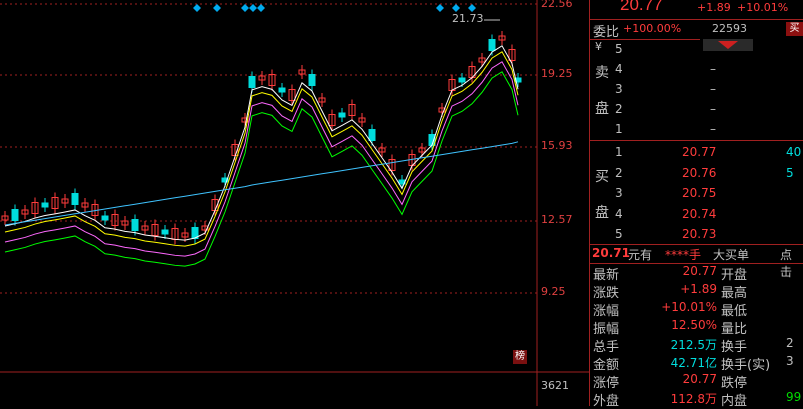 The image size is (803, 409). I want to click on stat-value: 99, so click(794, 397).